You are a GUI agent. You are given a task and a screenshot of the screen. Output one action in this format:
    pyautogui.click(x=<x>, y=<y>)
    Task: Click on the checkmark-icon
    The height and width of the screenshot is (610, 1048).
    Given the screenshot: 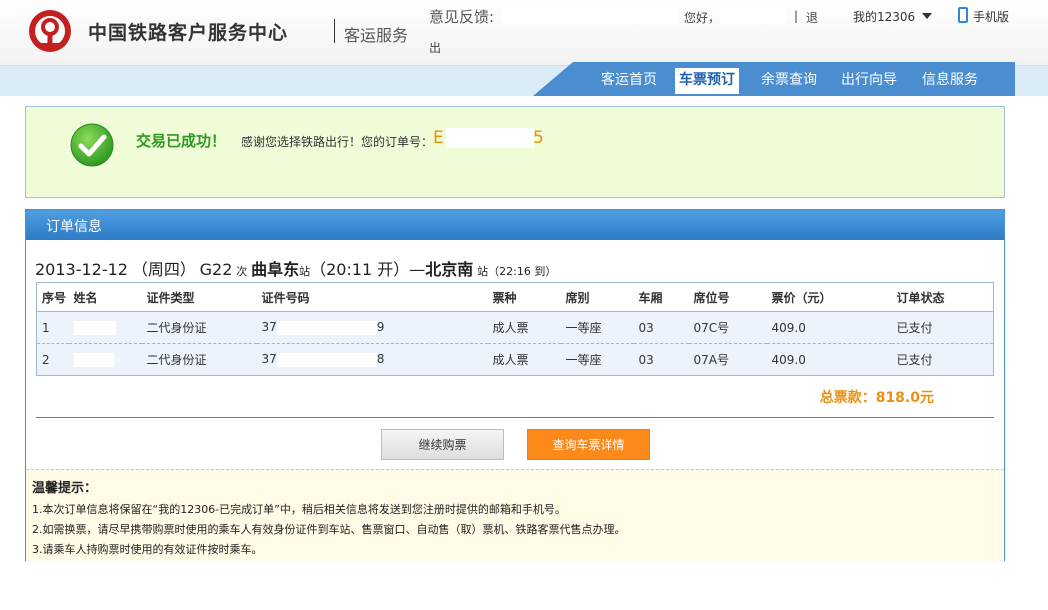 What is the action you would take?
    pyautogui.click(x=92, y=145)
    